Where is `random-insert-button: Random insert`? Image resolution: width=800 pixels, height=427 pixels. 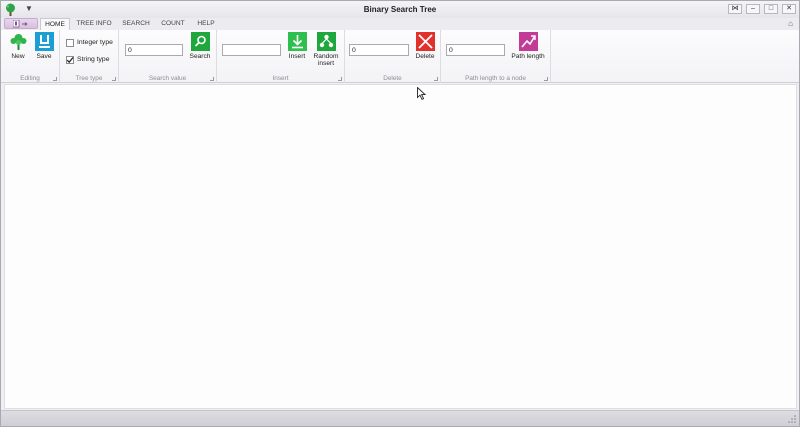 random-insert-button: Random insert is located at coordinates (326, 49).